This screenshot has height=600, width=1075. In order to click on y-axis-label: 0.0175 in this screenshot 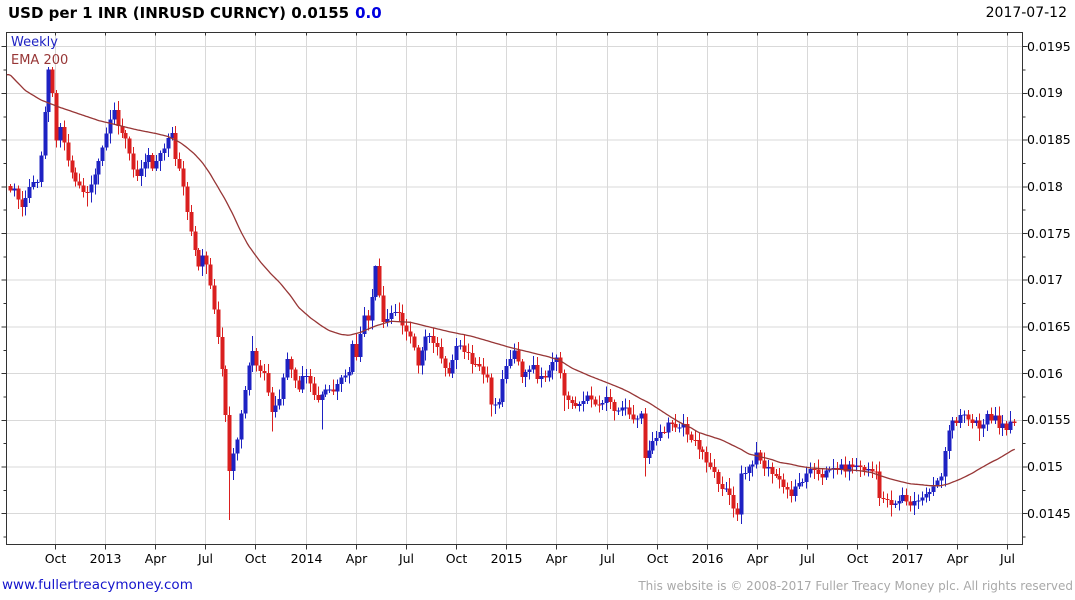, I will do `click(1049, 233)`.